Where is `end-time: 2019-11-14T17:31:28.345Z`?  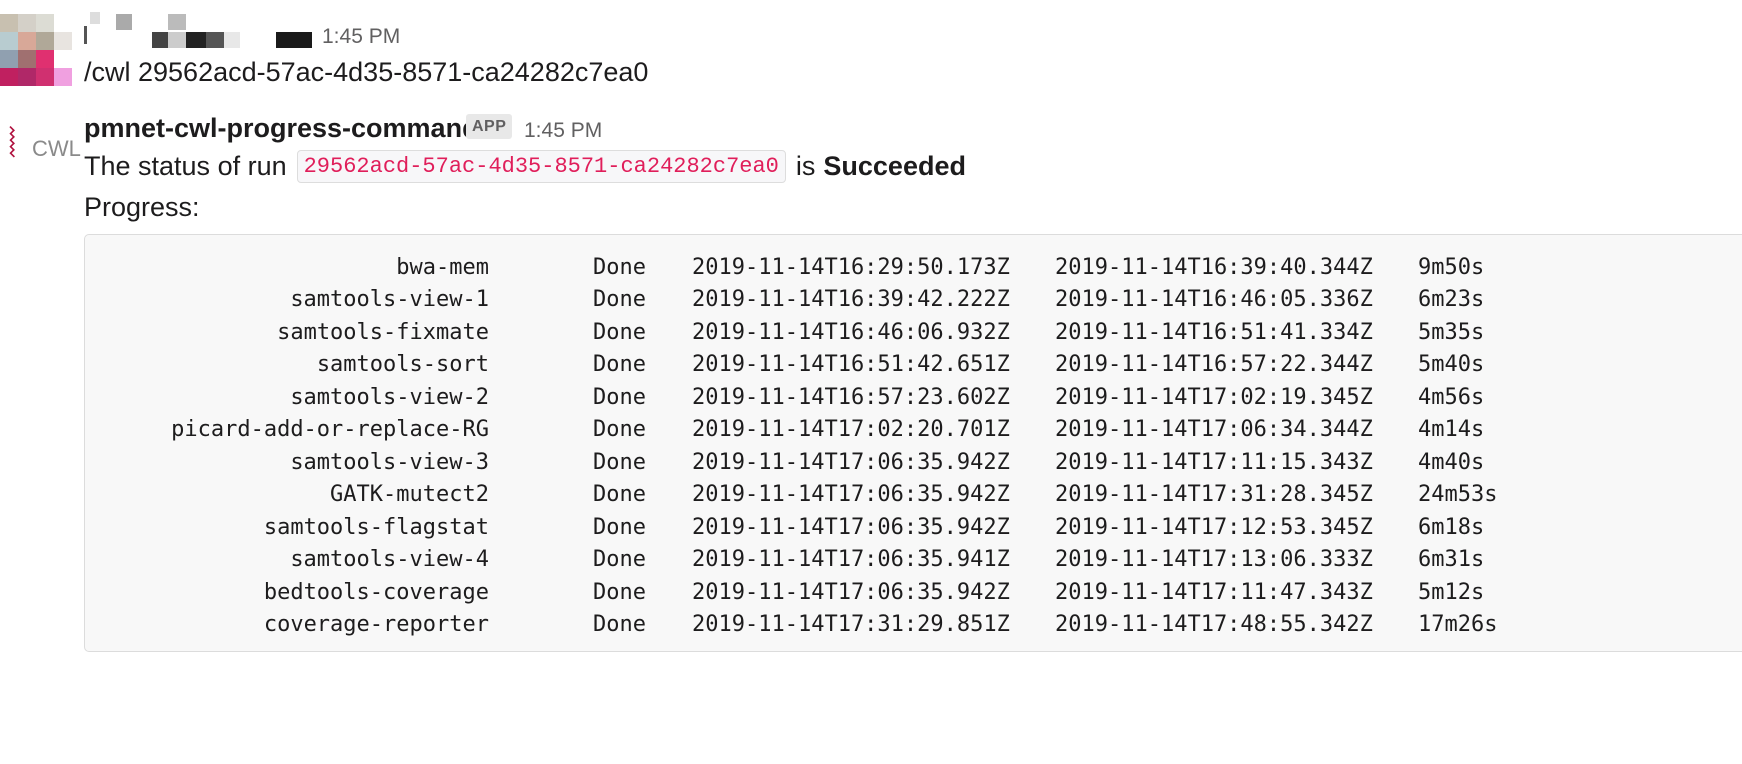
end-time: 2019-11-14T17:31:28.345Z is located at coordinates (1214, 495).